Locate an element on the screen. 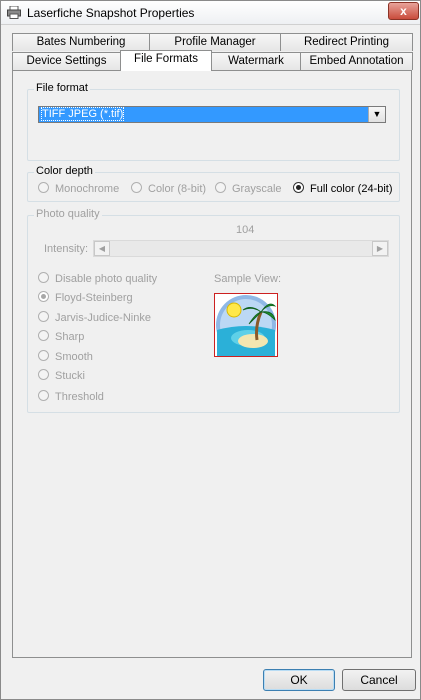 The image size is (421, 700). file-format-selected: TIFF JPEG (*.tif) is located at coordinates (82, 114).